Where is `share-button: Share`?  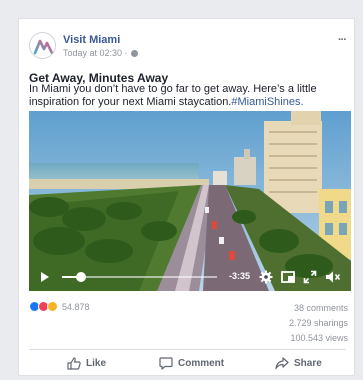 share-button: Share is located at coordinates (298, 363).